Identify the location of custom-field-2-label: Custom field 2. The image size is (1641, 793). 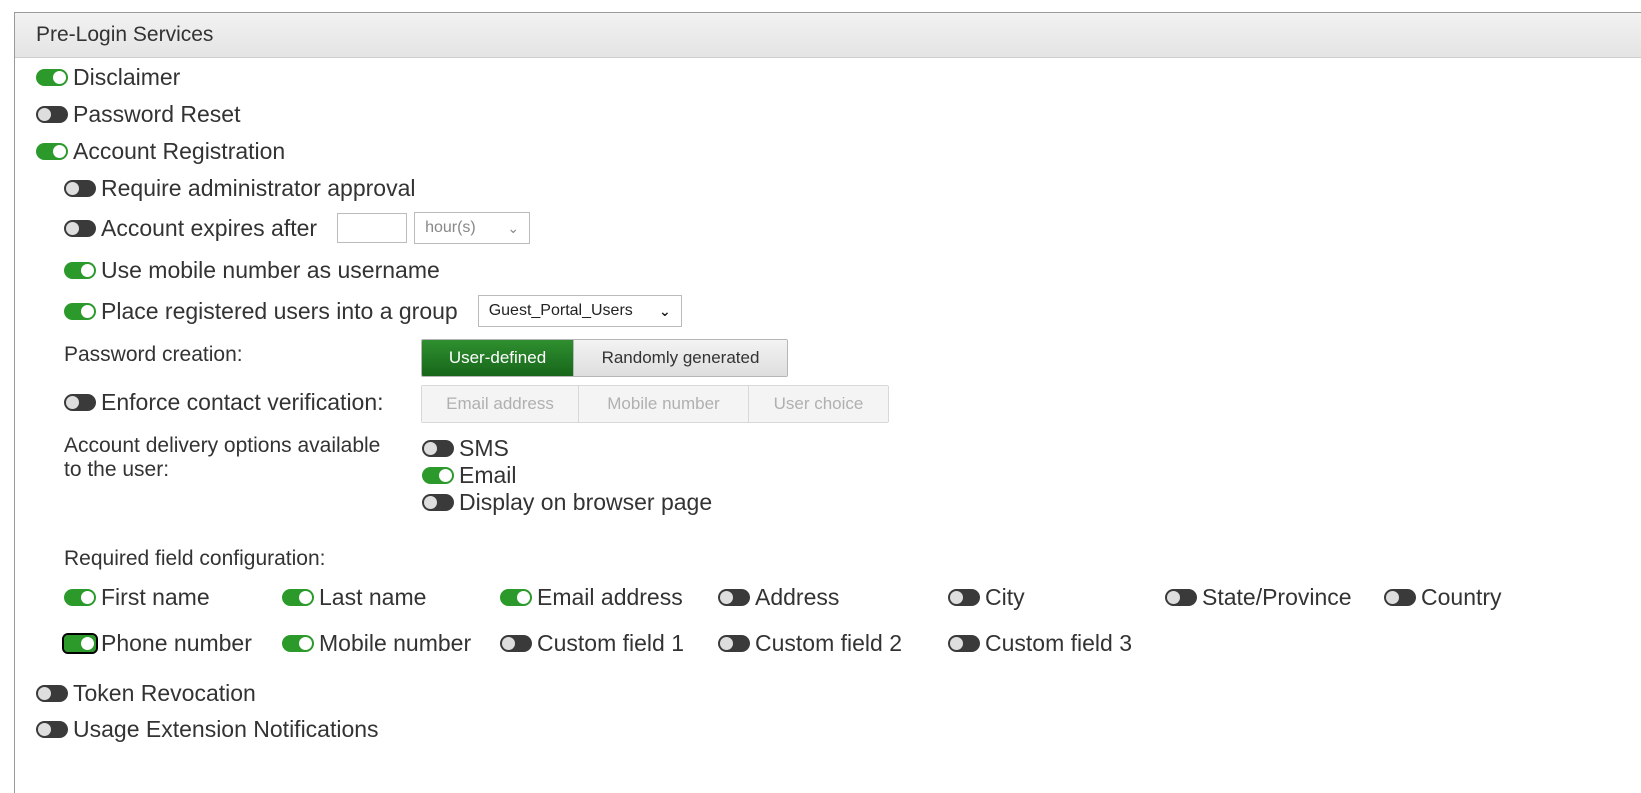
(829, 643).